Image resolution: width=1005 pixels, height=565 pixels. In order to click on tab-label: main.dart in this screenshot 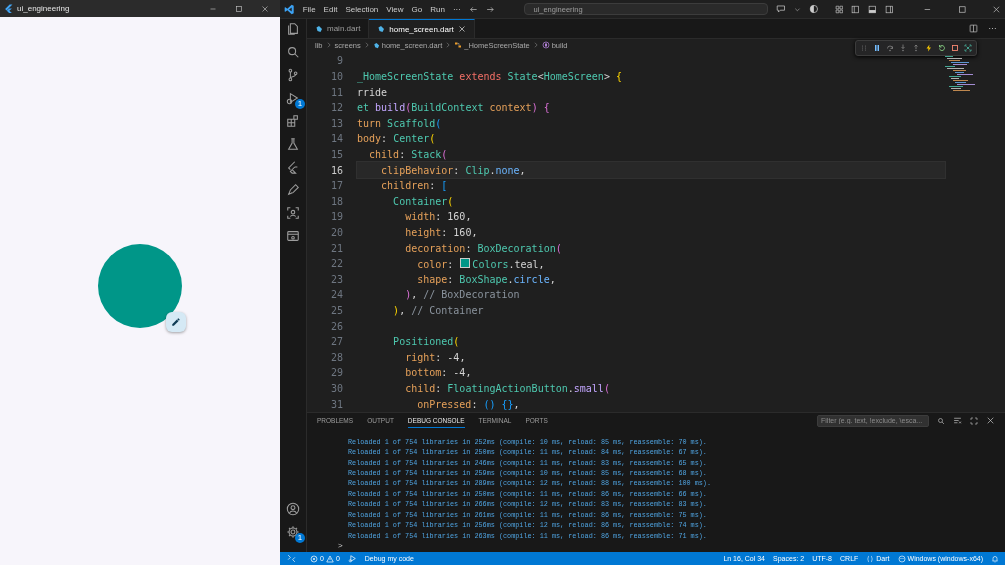, I will do `click(344, 28)`.